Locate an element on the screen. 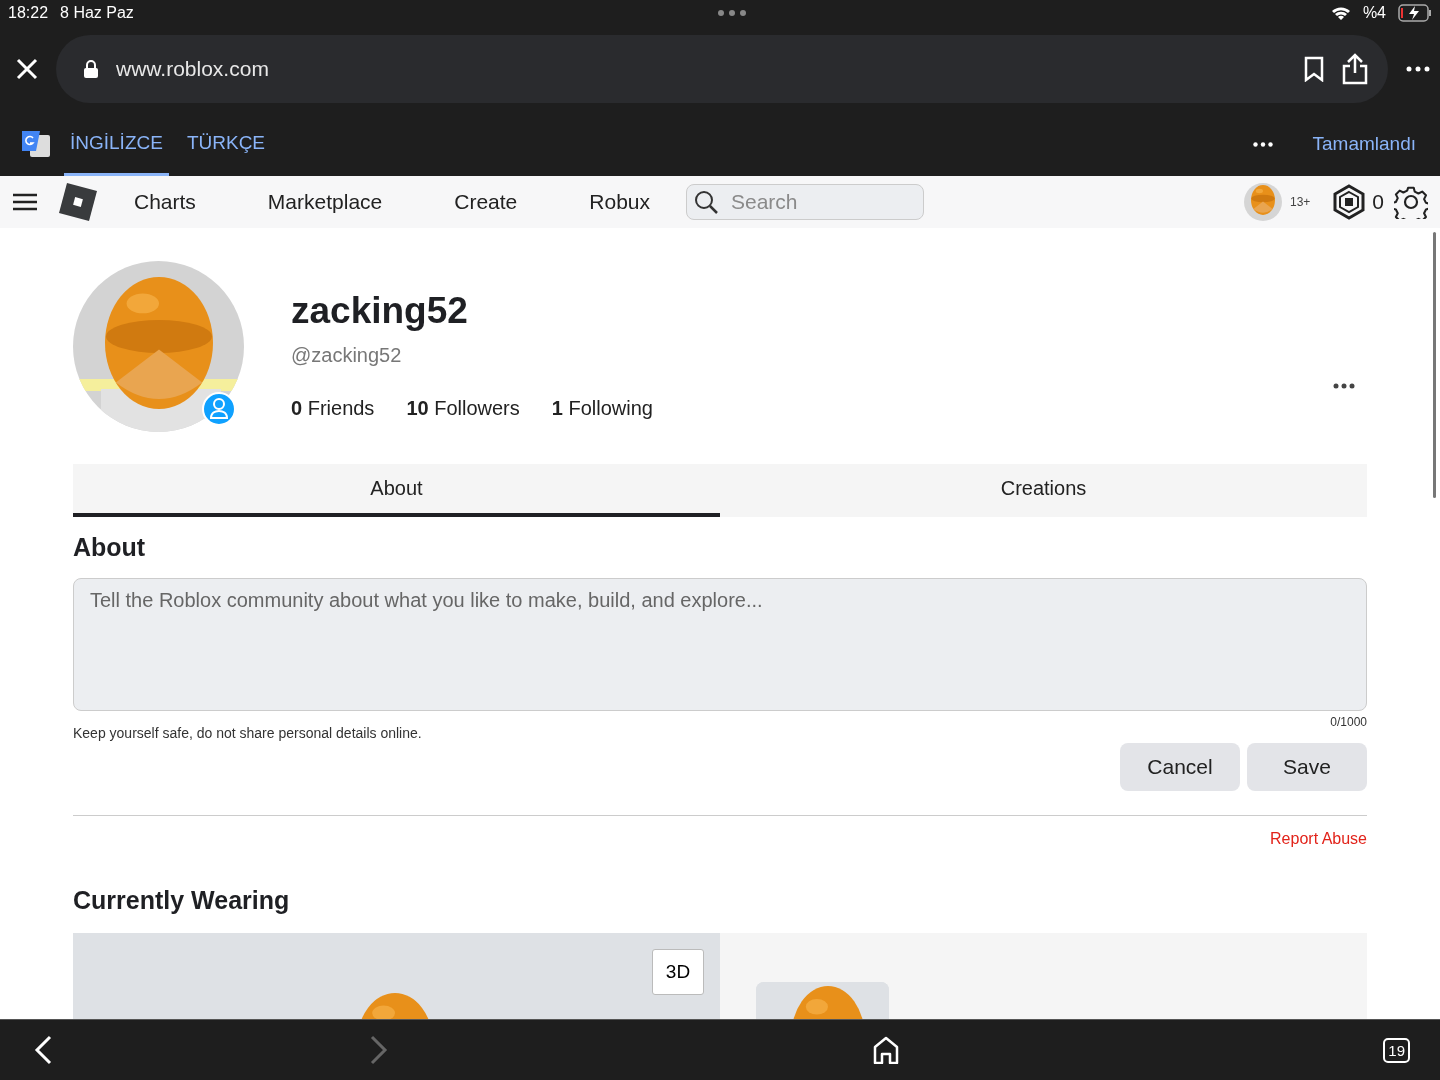 Image resolution: width=1440 pixels, height=1080 pixels. back-icon is located at coordinates (43, 1050).